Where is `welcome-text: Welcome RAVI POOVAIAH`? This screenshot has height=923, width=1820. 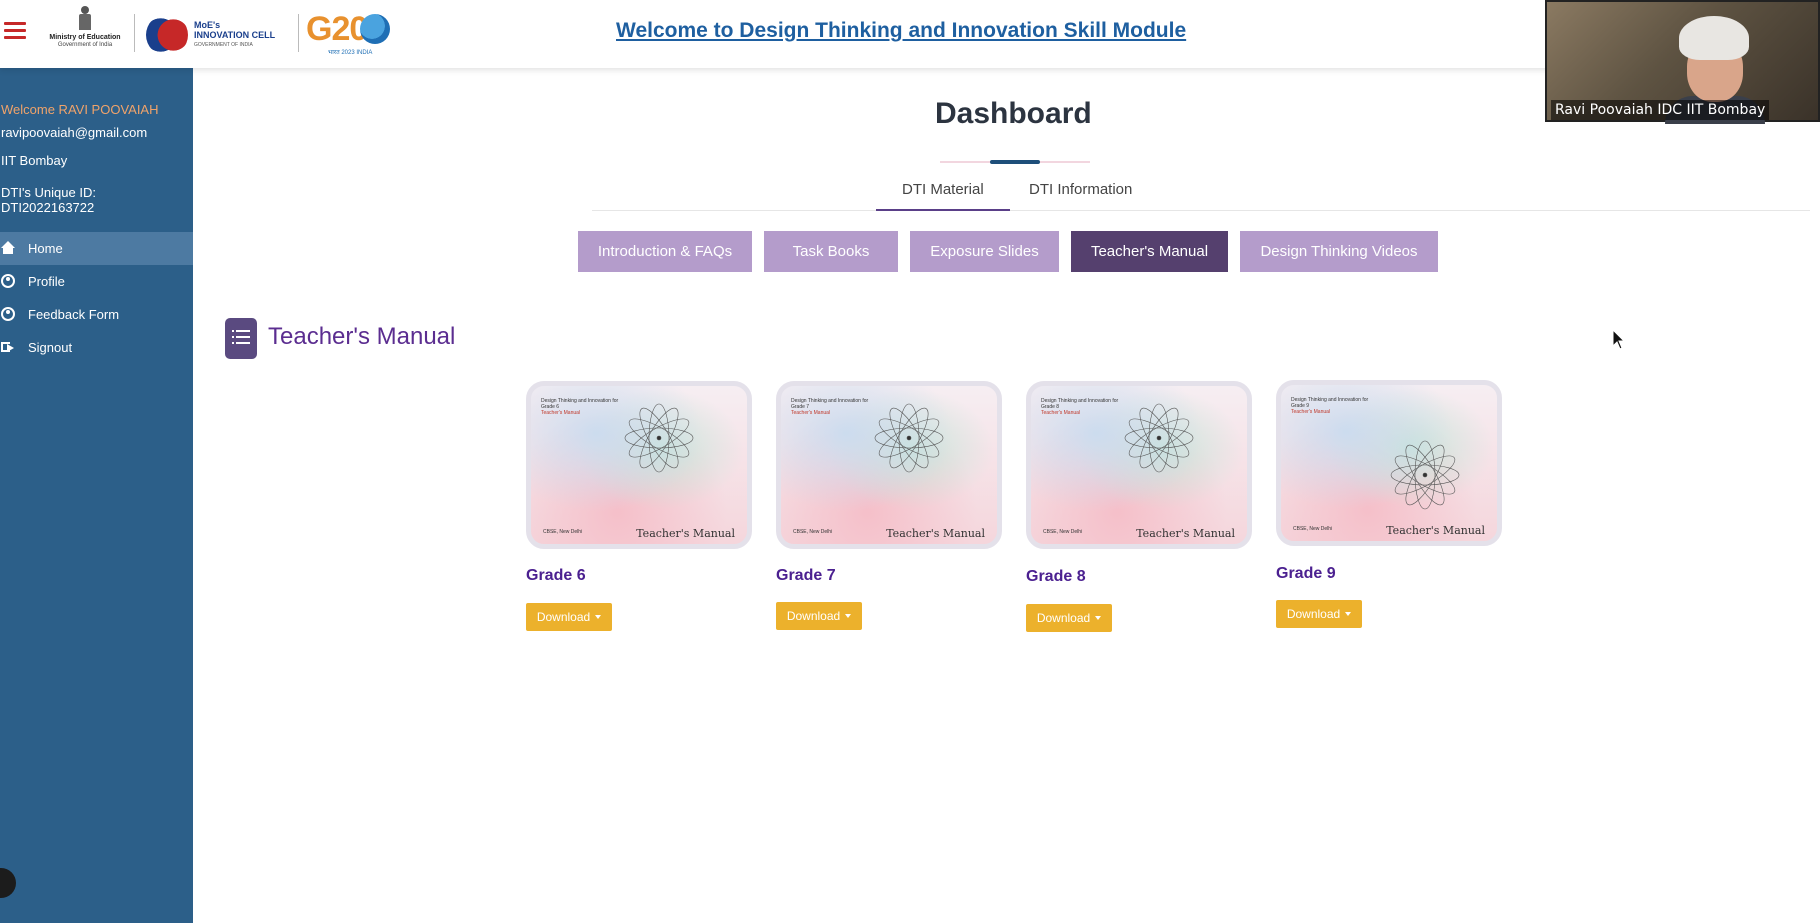
welcome-text: Welcome RAVI POOVAIAH is located at coordinates (80, 109).